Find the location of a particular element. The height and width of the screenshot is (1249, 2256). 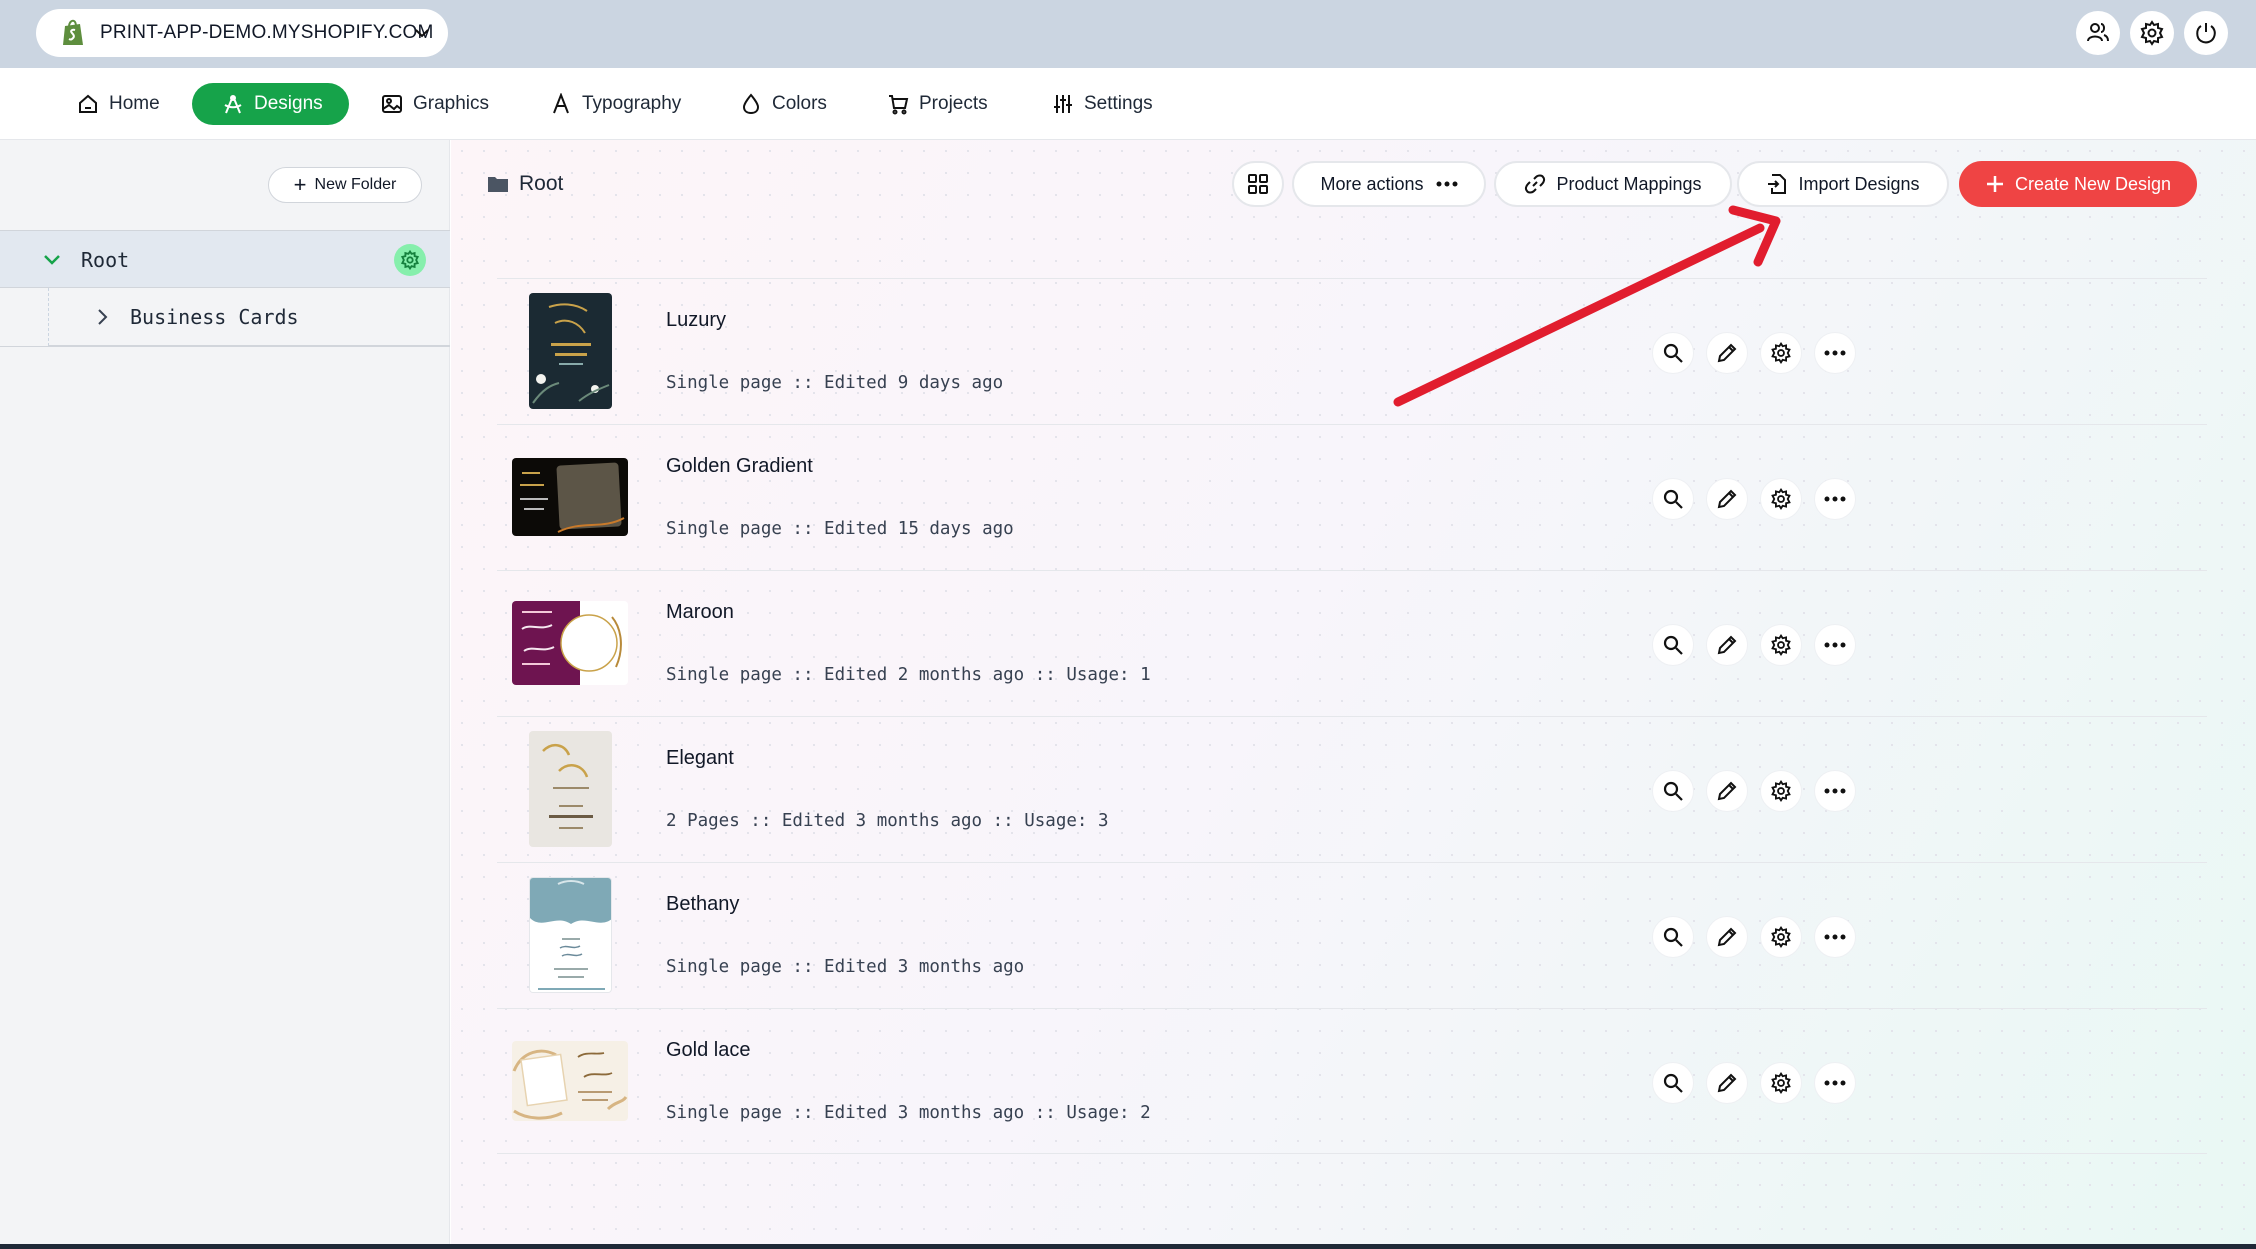

store-selector: PRINT-APP-DEMO.MYSHOPIFY.COM is located at coordinates (242, 33).